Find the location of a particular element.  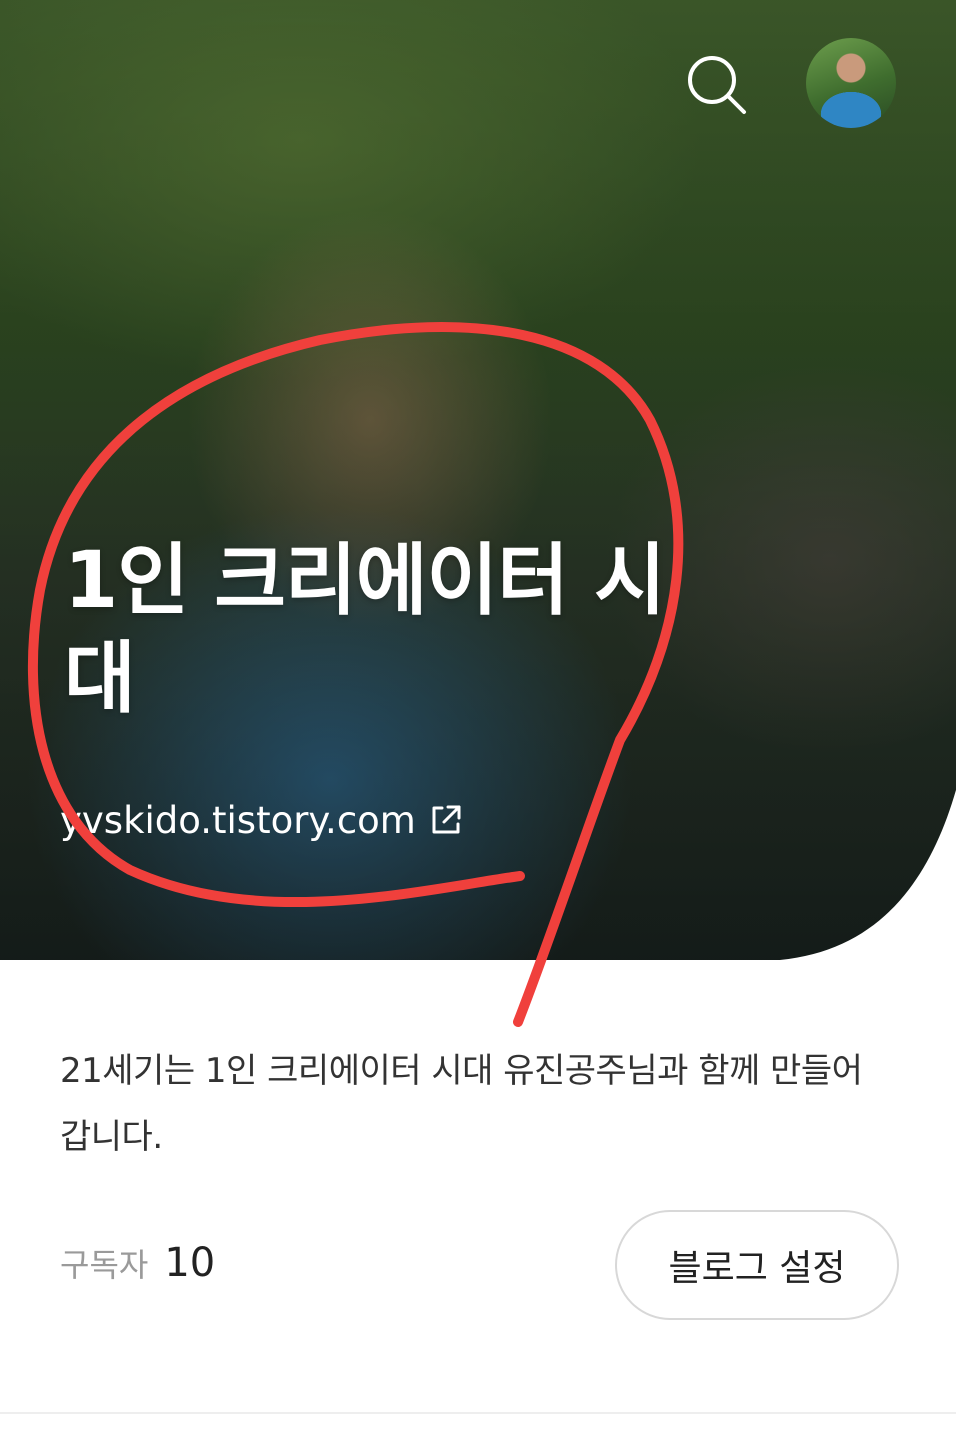

blog-url-link: yvskido.tistory.com is located at coordinates (262, 820).